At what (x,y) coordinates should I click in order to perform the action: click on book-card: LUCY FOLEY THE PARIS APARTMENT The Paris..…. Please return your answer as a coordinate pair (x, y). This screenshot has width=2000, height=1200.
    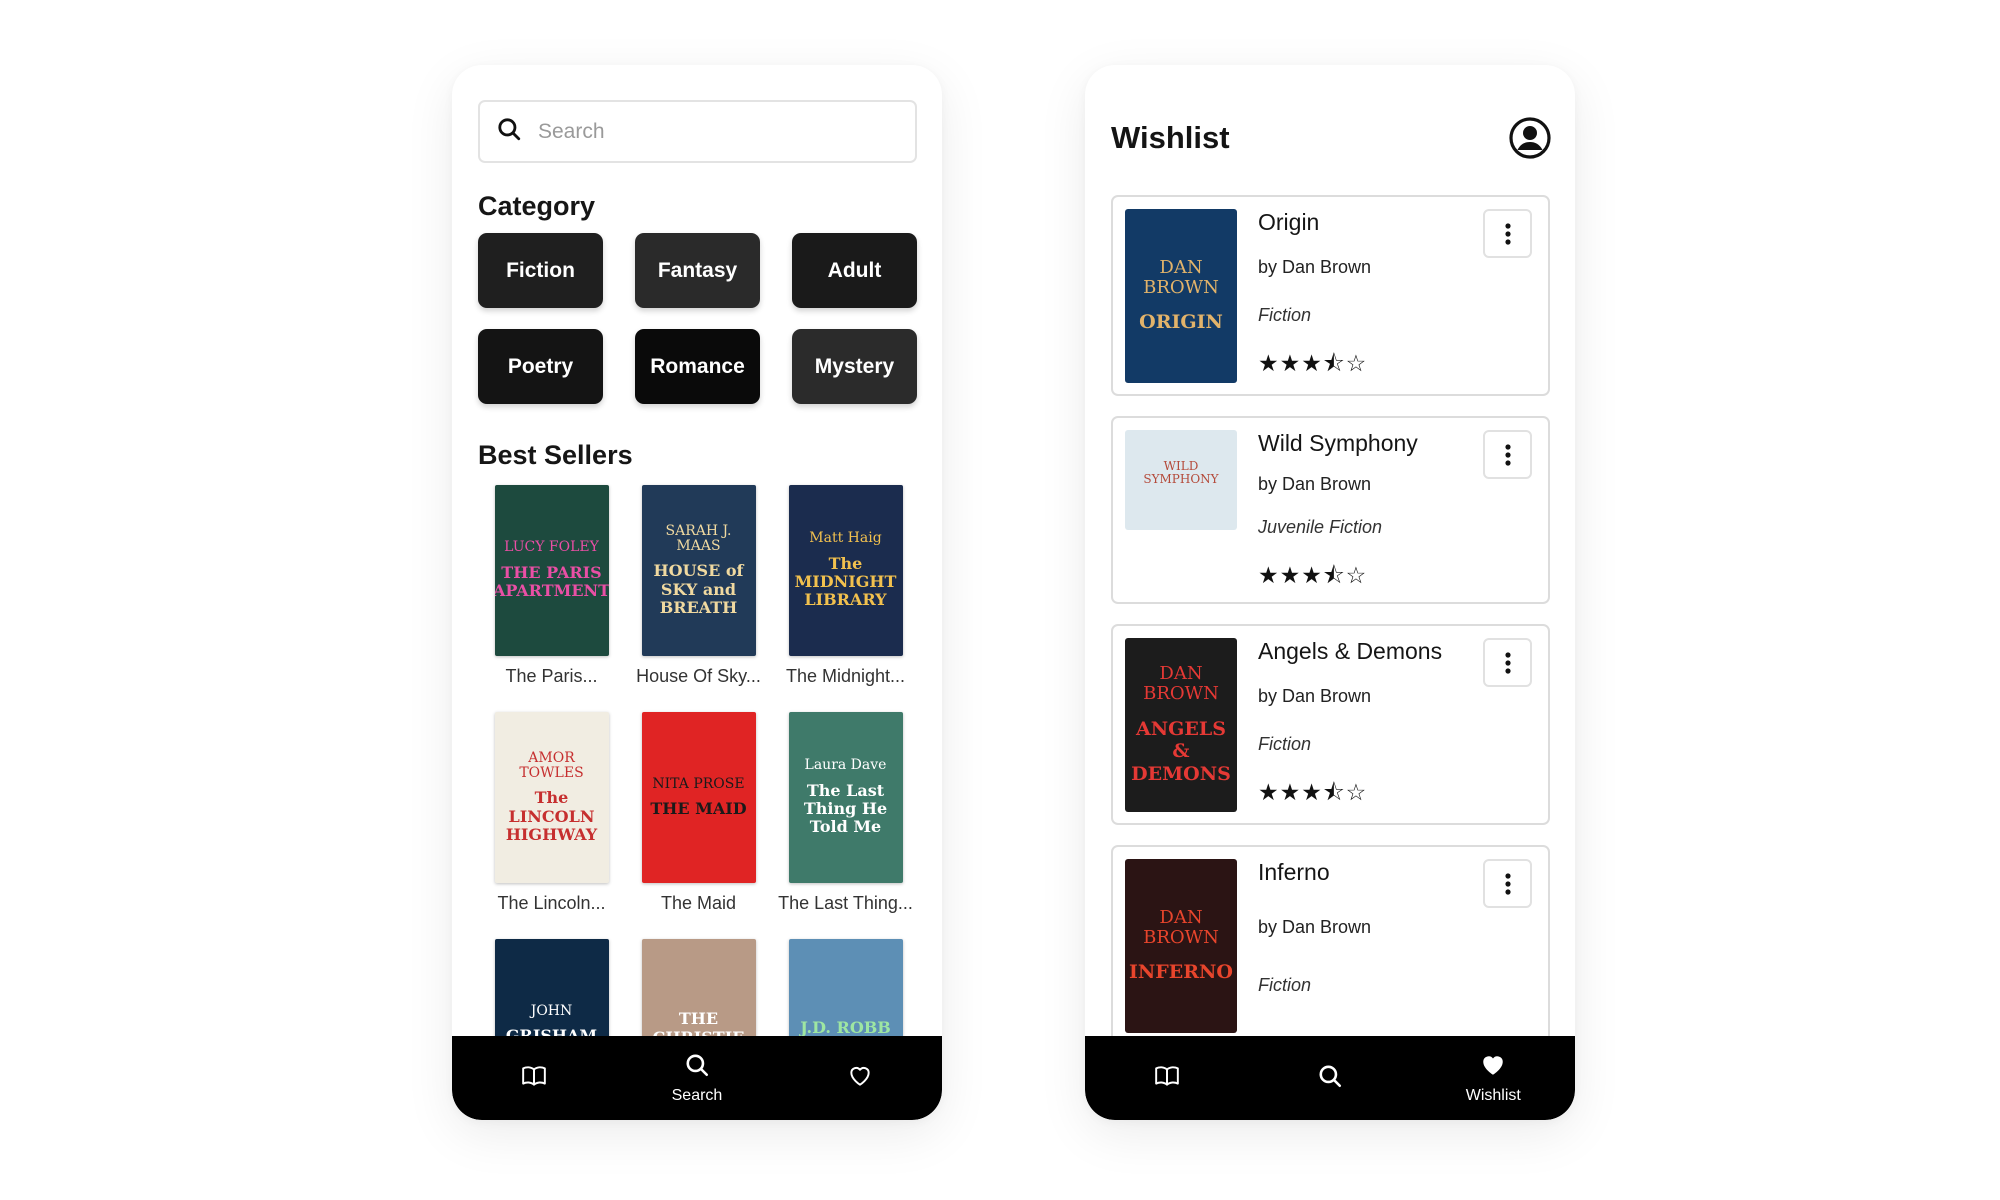
    Looking at the image, I should click on (551, 586).